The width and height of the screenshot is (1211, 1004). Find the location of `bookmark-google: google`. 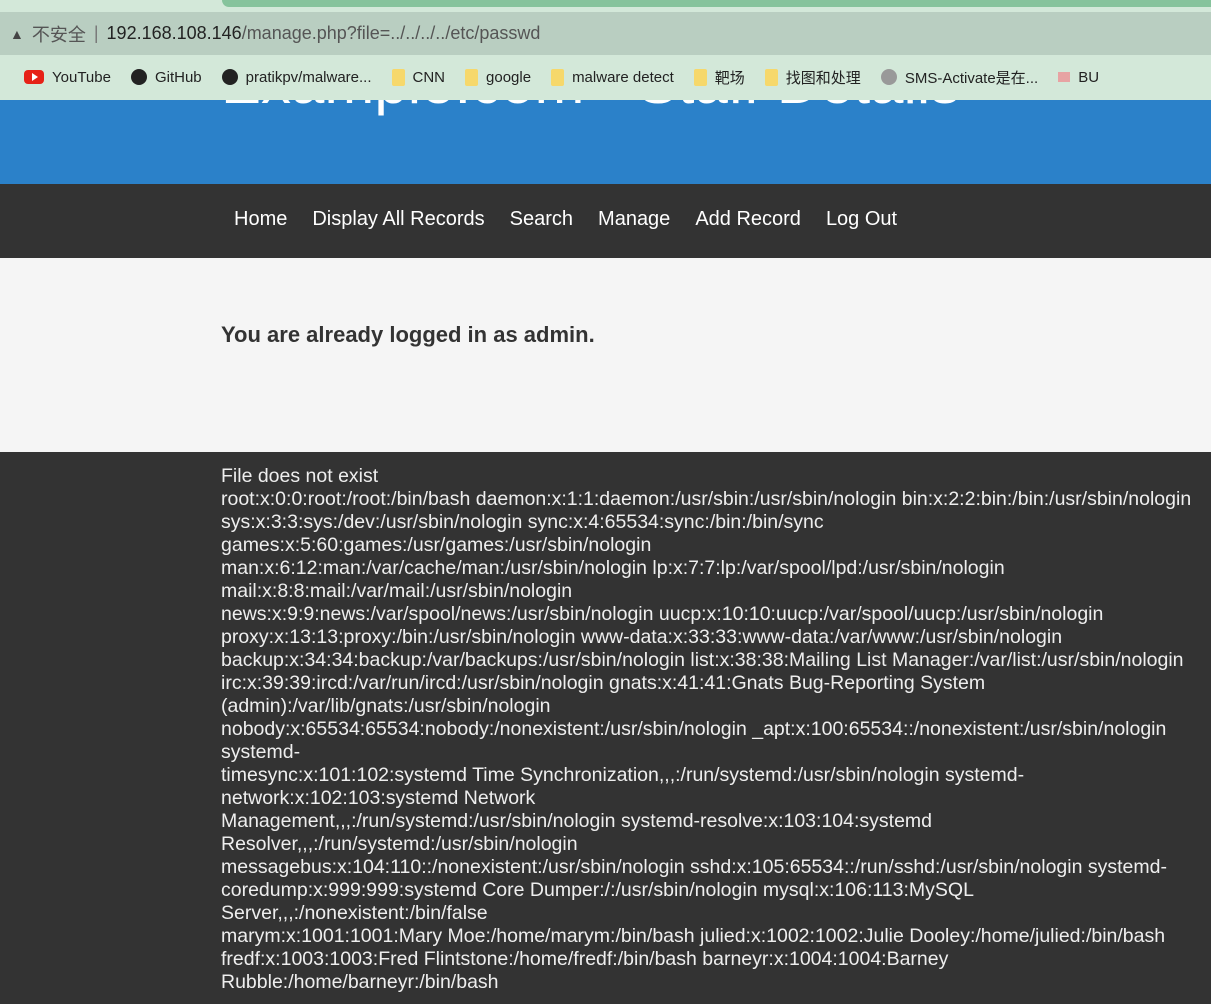

bookmark-google: google is located at coordinates (498, 77).